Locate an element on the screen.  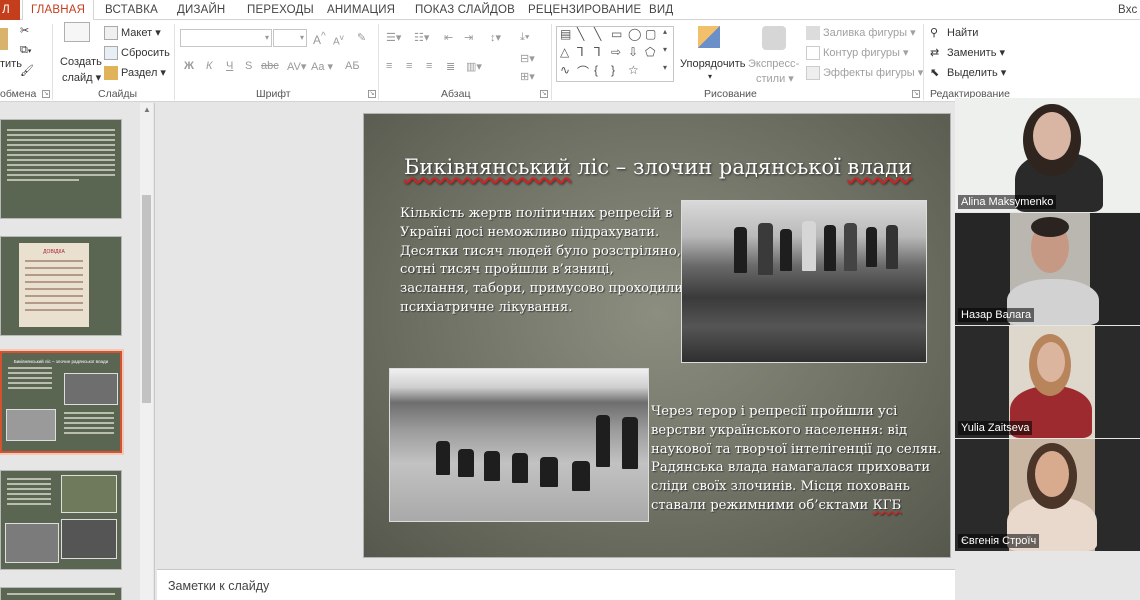
shrink-font-button: Av is located at coordinates (338, 39).